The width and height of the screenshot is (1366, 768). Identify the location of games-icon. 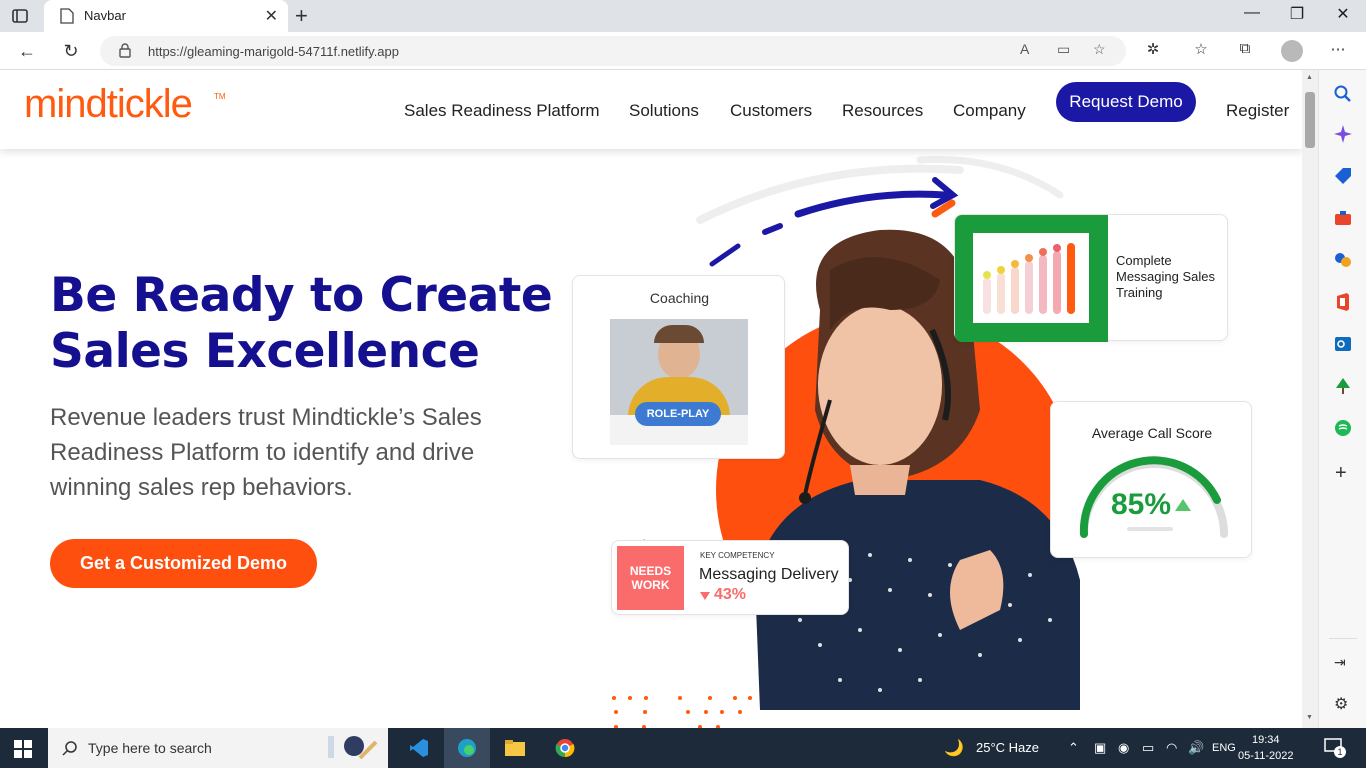
(1343, 260).